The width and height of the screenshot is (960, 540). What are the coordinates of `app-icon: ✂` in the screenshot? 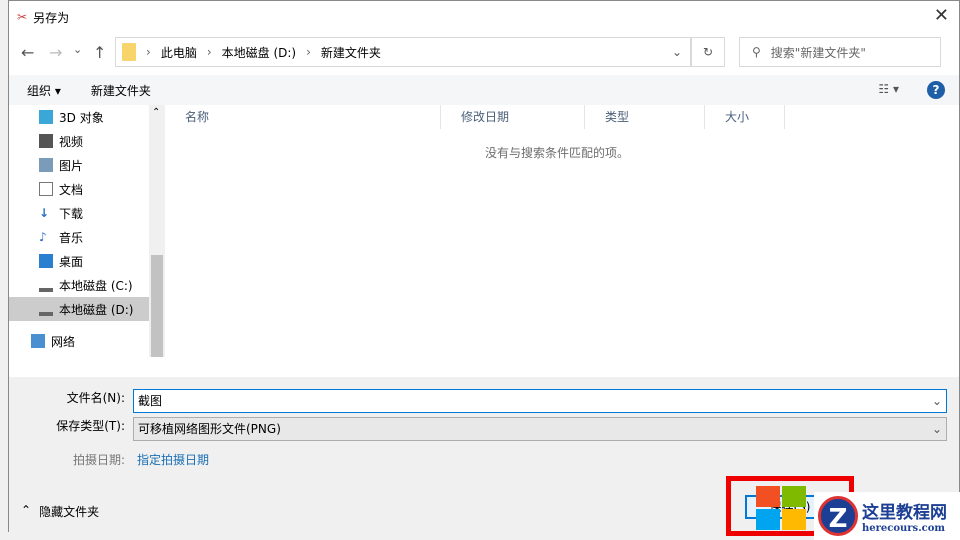 It's located at (22, 17).